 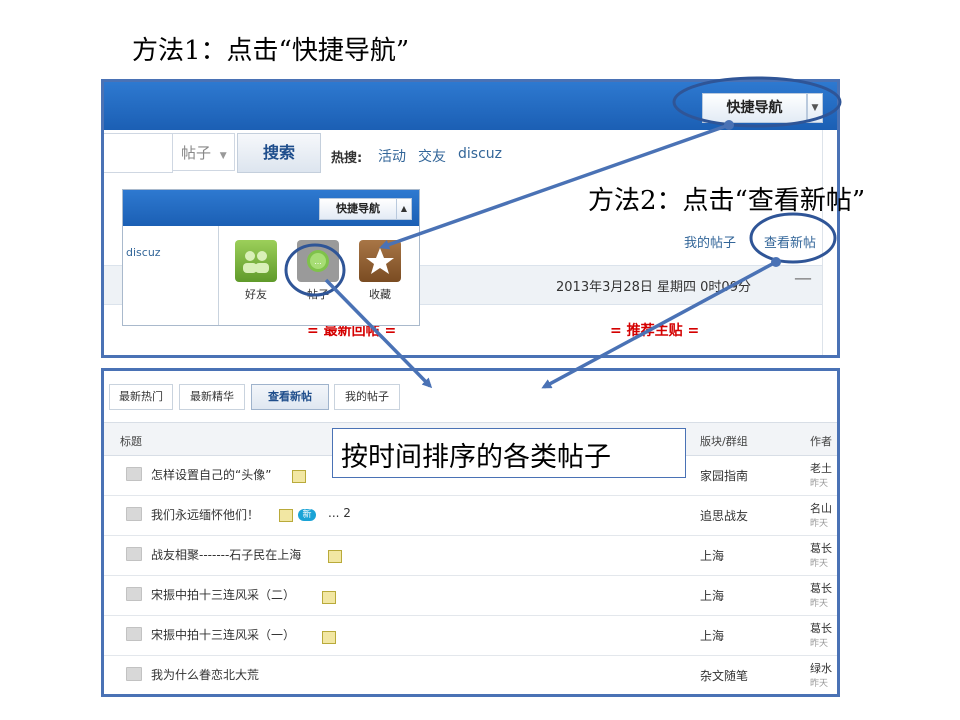 What do you see at coordinates (793, 238) in the screenshot?
I see `new-posts-highlight-ellipse` at bounding box center [793, 238].